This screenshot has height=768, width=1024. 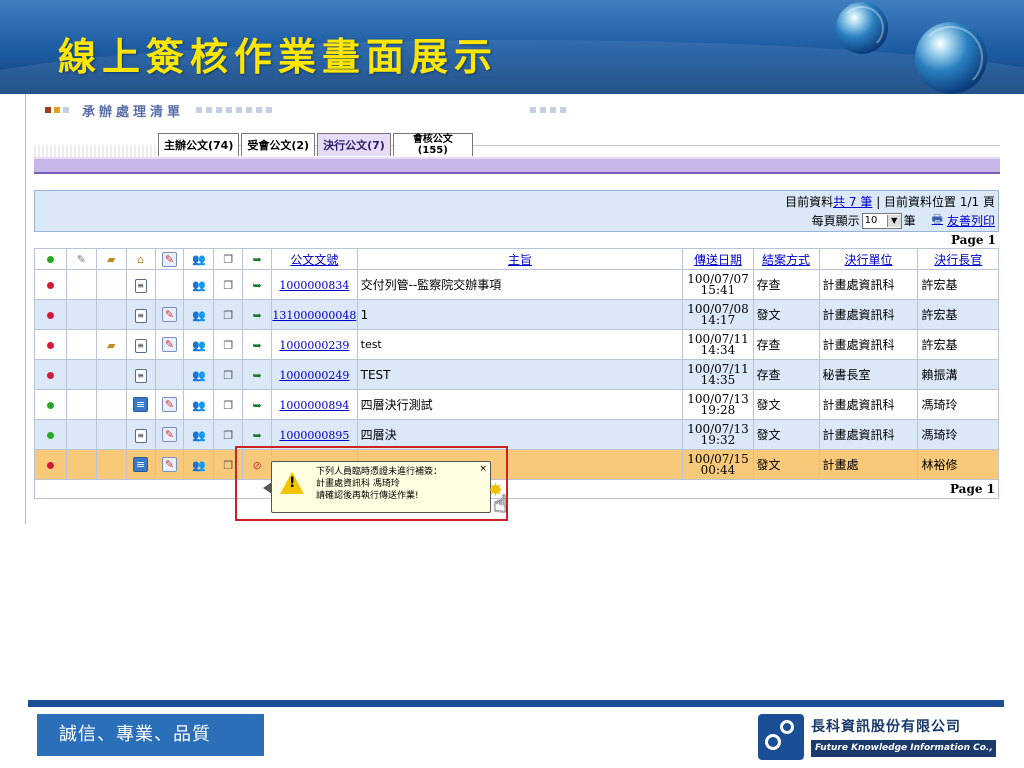 What do you see at coordinates (354, 144) in the screenshot?
I see `tab-decision-docs: 決行公文(7)` at bounding box center [354, 144].